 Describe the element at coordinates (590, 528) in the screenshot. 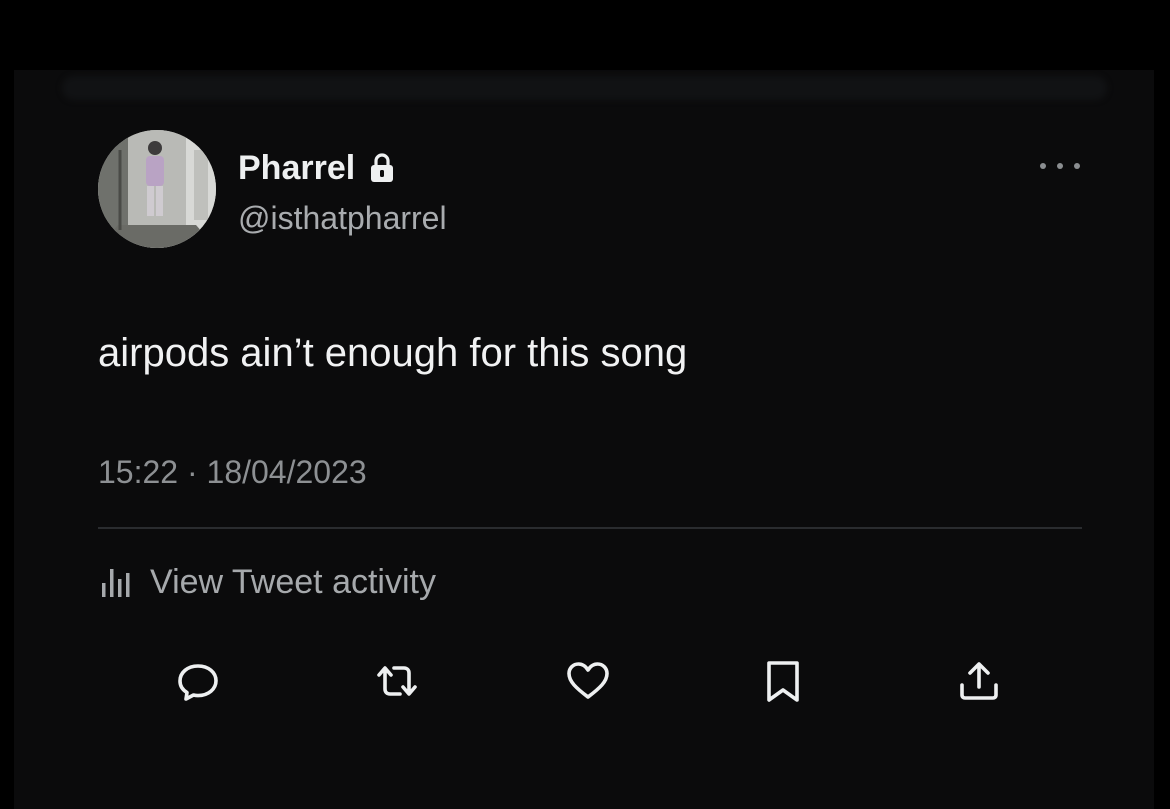

I see `divider` at that location.